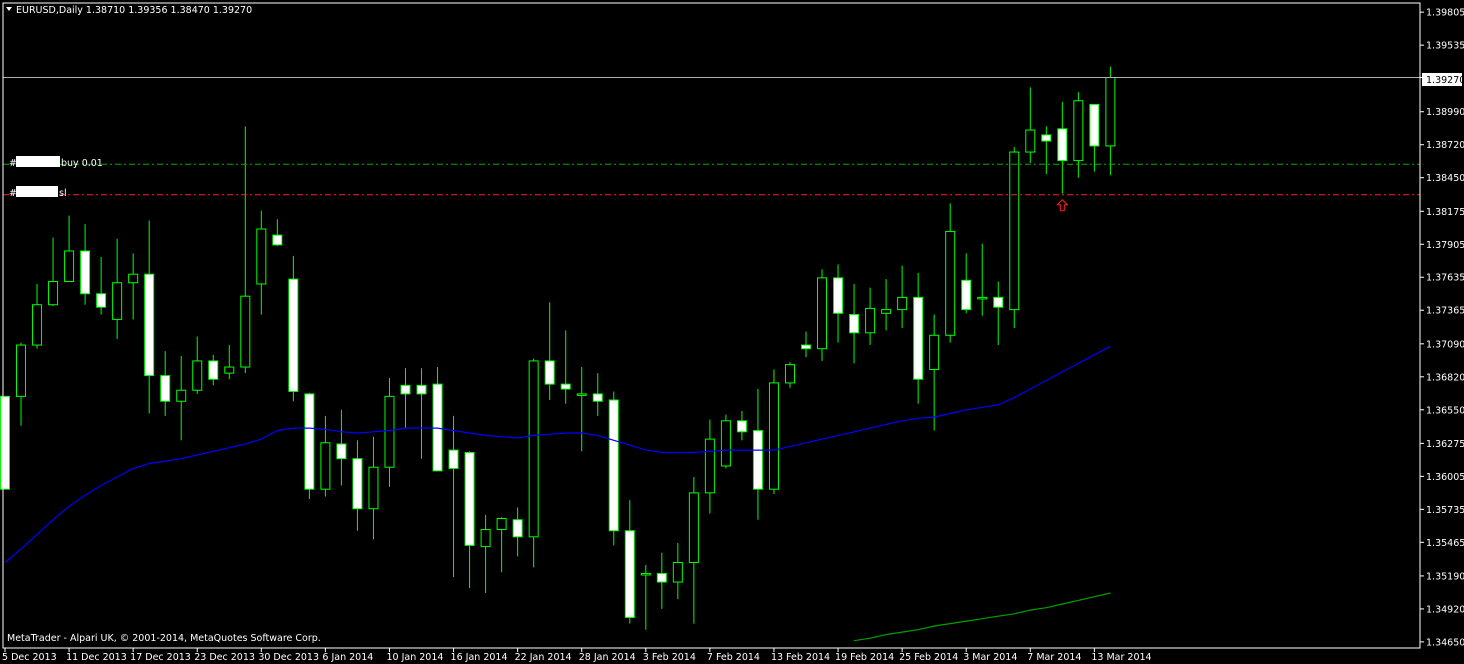 The width and height of the screenshot is (1464, 664). What do you see at coordinates (1445, 212) in the screenshot?
I see `y-tick-label: 1.38175` at bounding box center [1445, 212].